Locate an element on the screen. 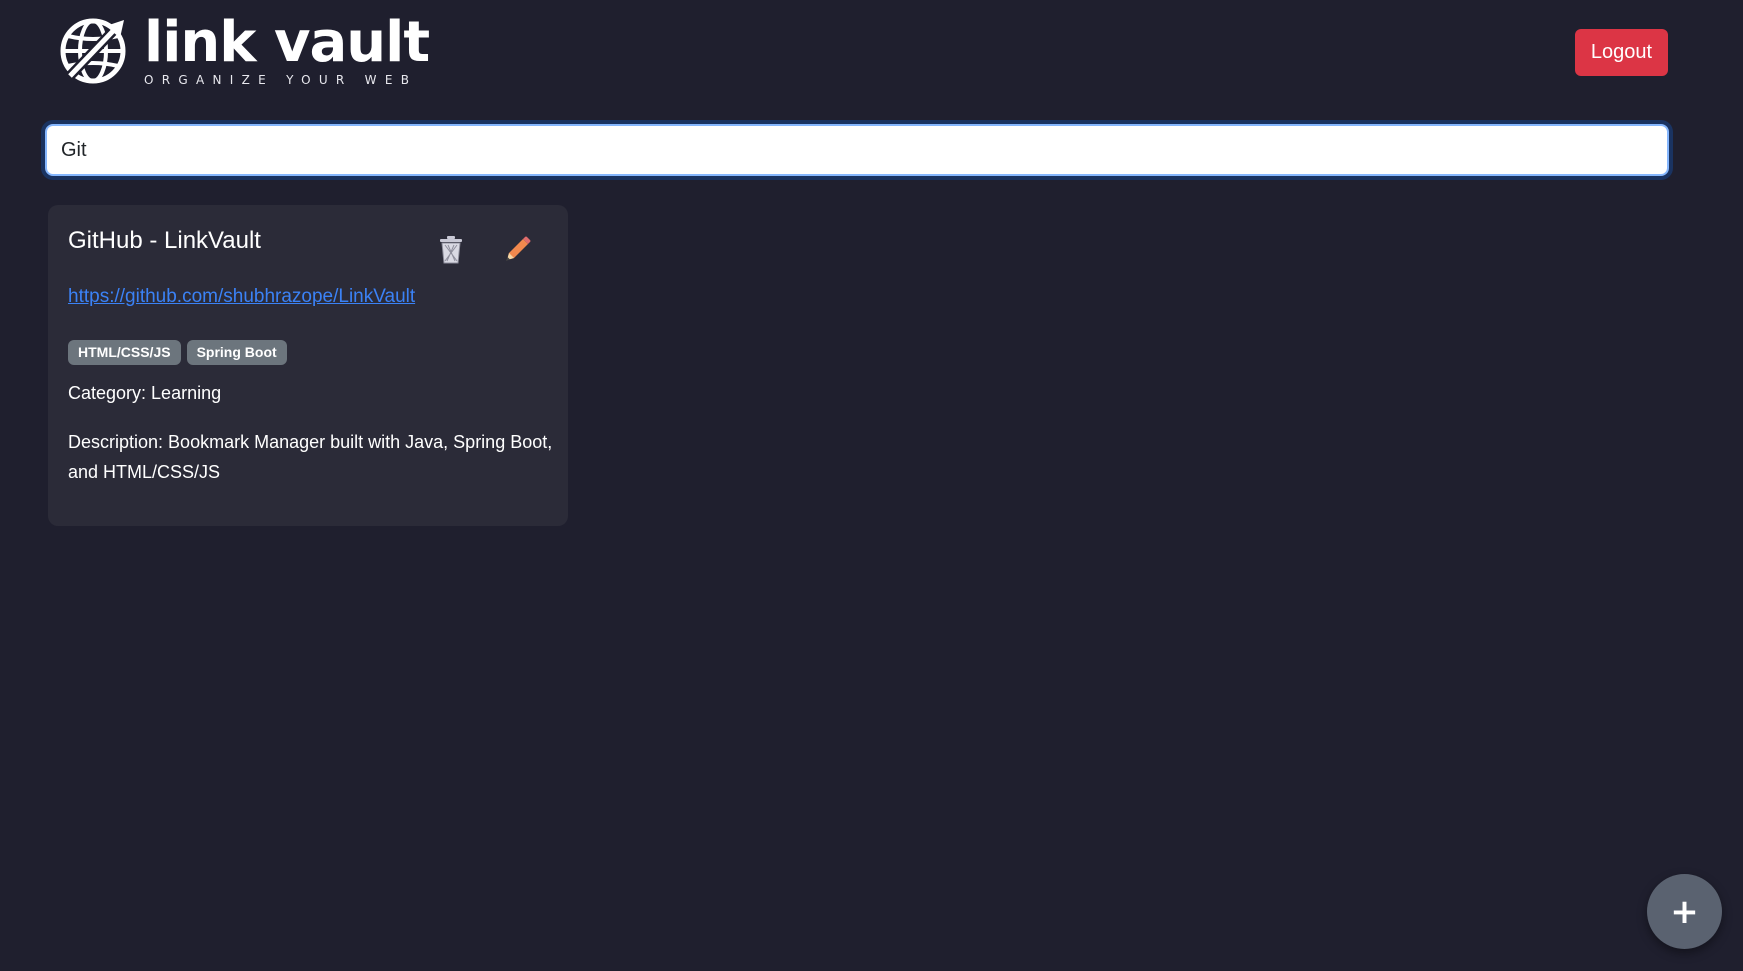 This screenshot has height=971, width=1743. search-input is located at coordinates (857, 150).